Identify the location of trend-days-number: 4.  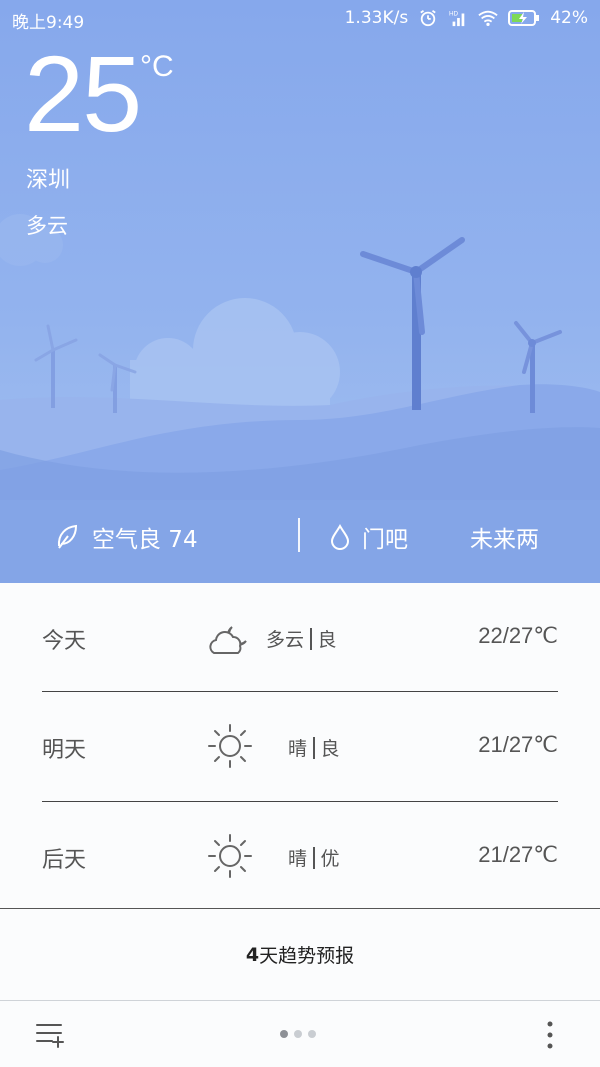
(252, 954).